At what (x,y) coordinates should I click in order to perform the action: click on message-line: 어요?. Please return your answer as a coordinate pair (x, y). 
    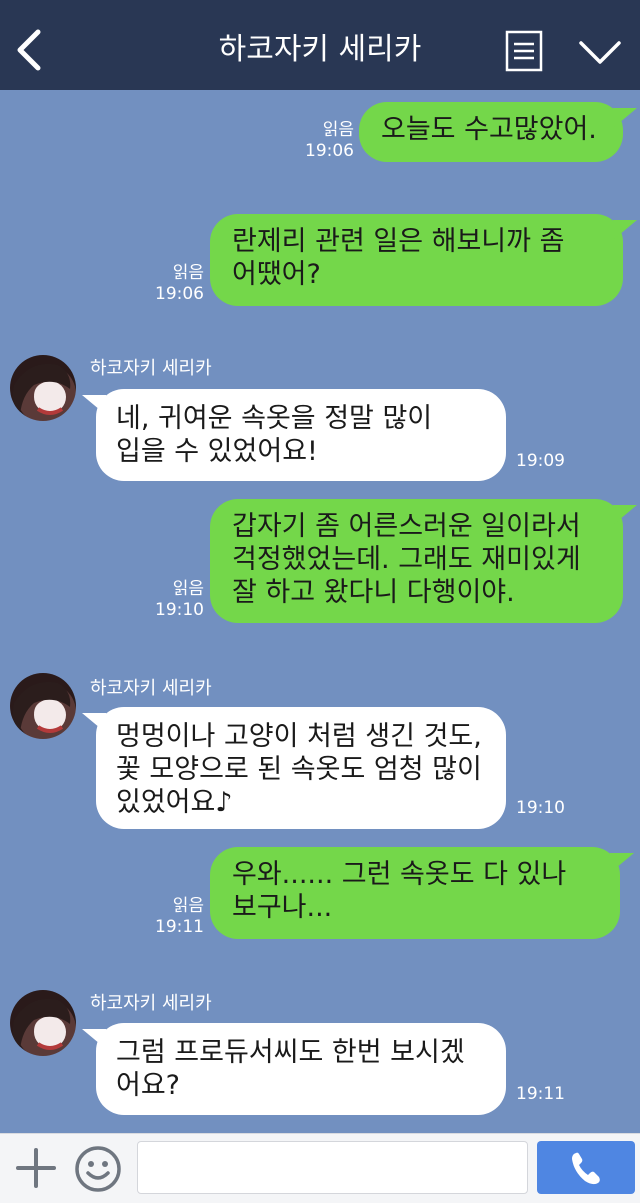
    Looking at the image, I should click on (148, 1085).